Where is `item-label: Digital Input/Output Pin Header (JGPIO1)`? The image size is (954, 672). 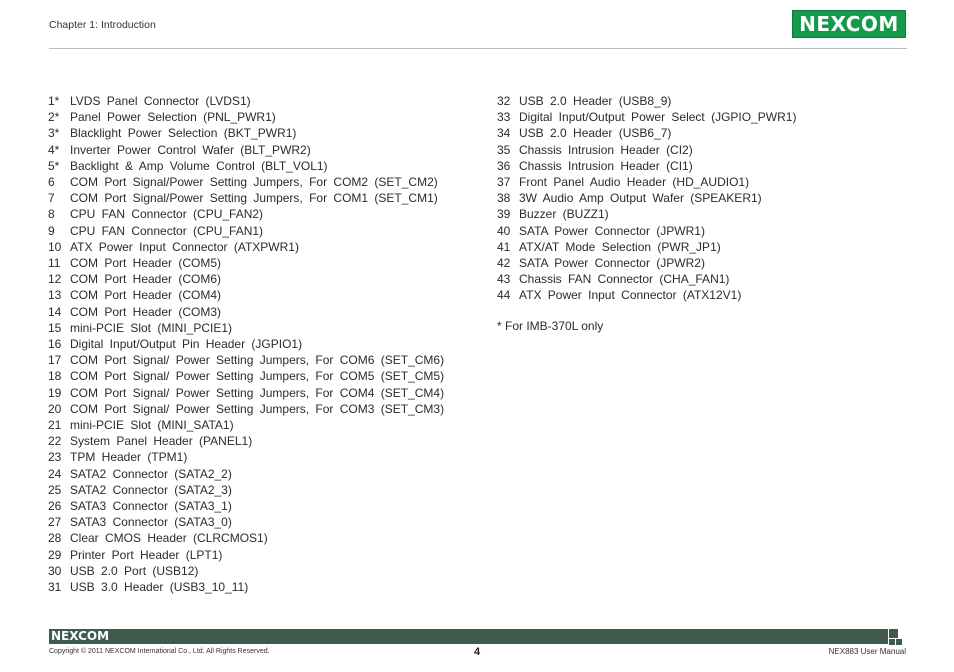
item-label: Digital Input/Output Pin Header (JGPIO1) is located at coordinates (186, 344).